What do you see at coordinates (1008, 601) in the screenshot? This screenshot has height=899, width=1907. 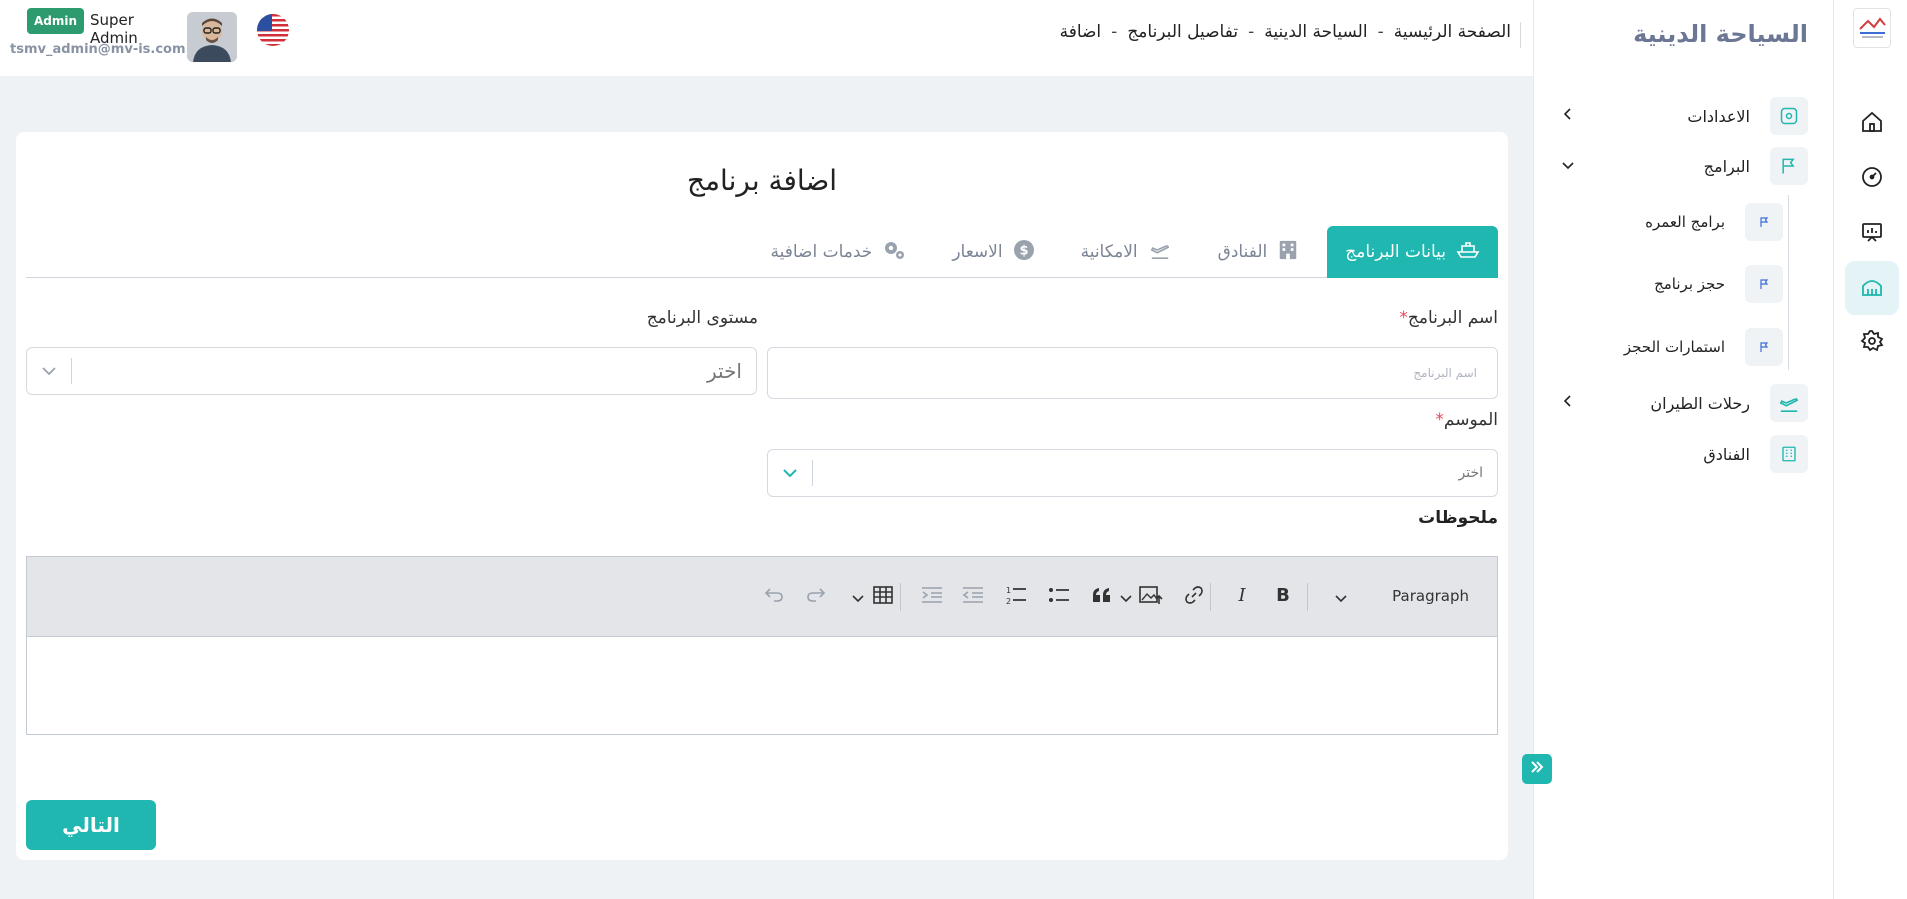 I see `svg-text: 2` at bounding box center [1008, 601].